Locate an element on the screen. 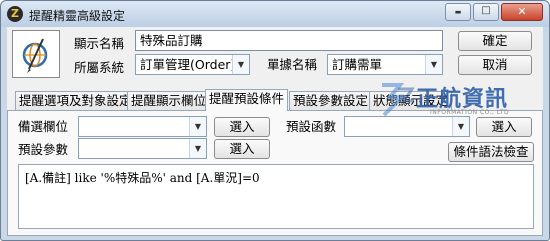 The width and height of the screenshot is (550, 241). field-select: ▼ is located at coordinates (142, 126).